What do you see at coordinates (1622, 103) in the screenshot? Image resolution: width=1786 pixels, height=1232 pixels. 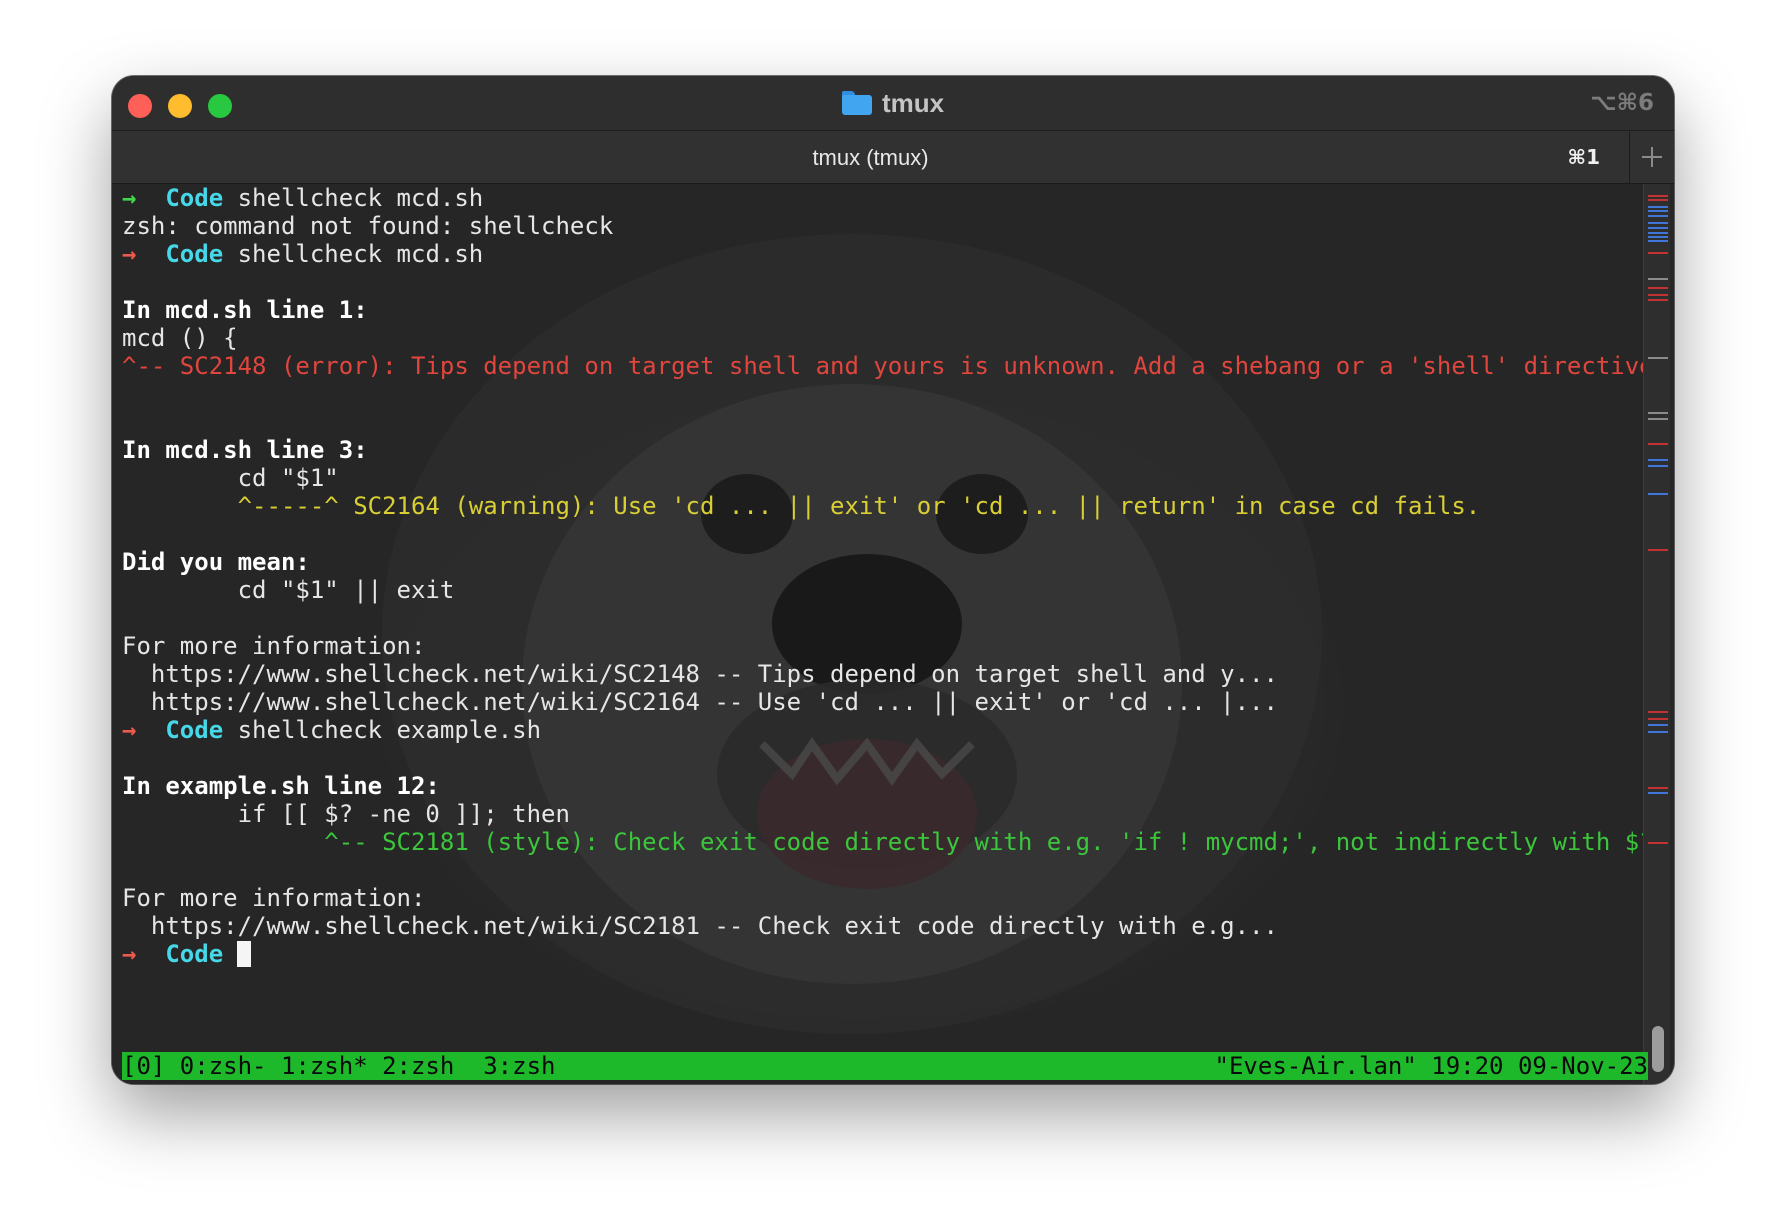 I see `window-shortcut: ⌥⌘6` at bounding box center [1622, 103].